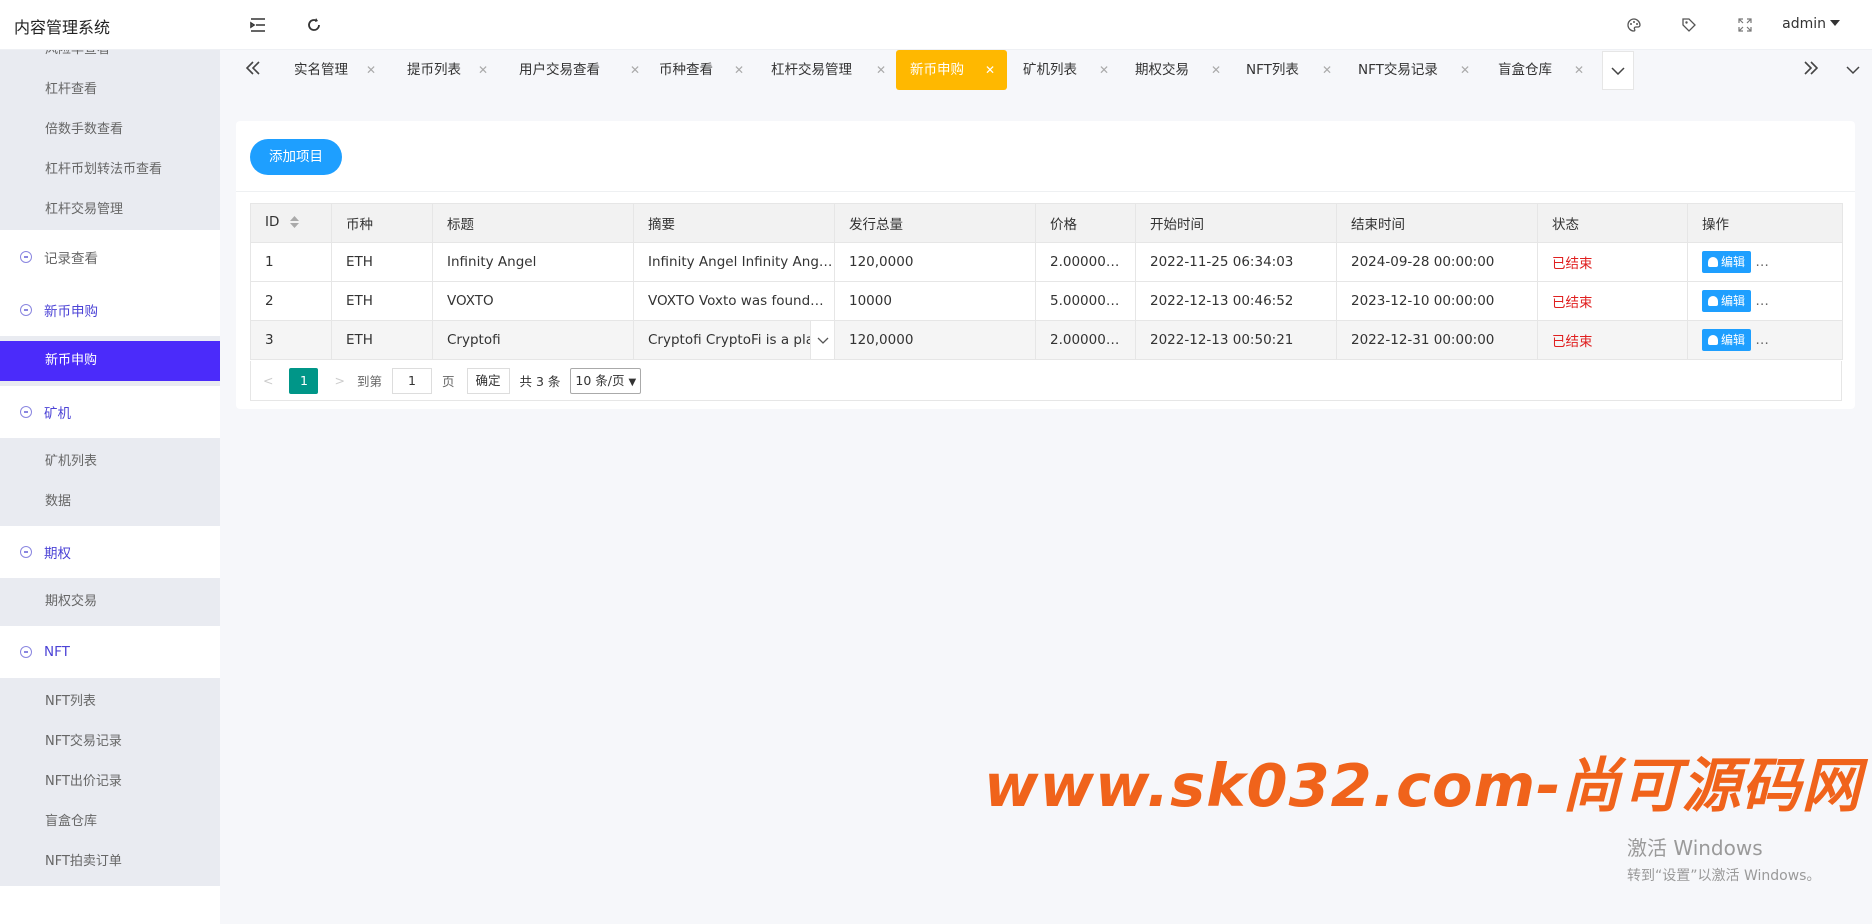 The image size is (1872, 924). What do you see at coordinates (1437, 223) in the screenshot?
I see `column-header-end: 结束时间` at bounding box center [1437, 223].